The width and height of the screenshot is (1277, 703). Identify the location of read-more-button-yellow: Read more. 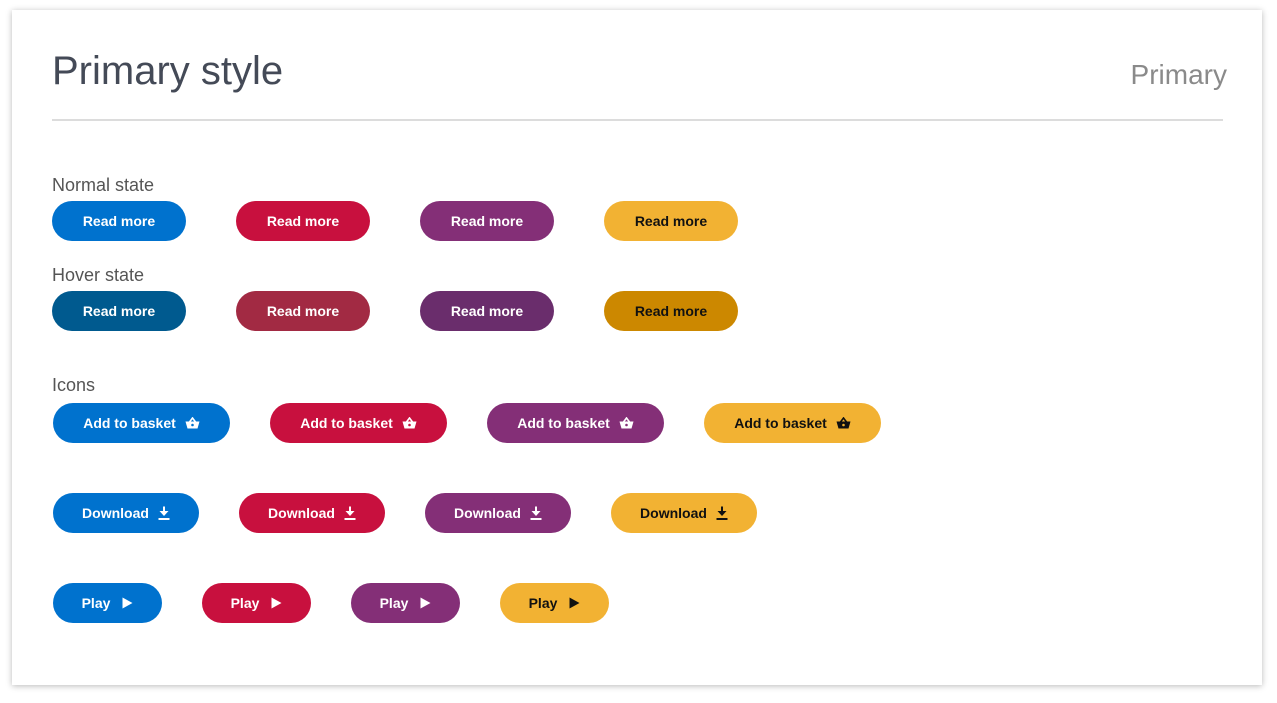
(671, 221).